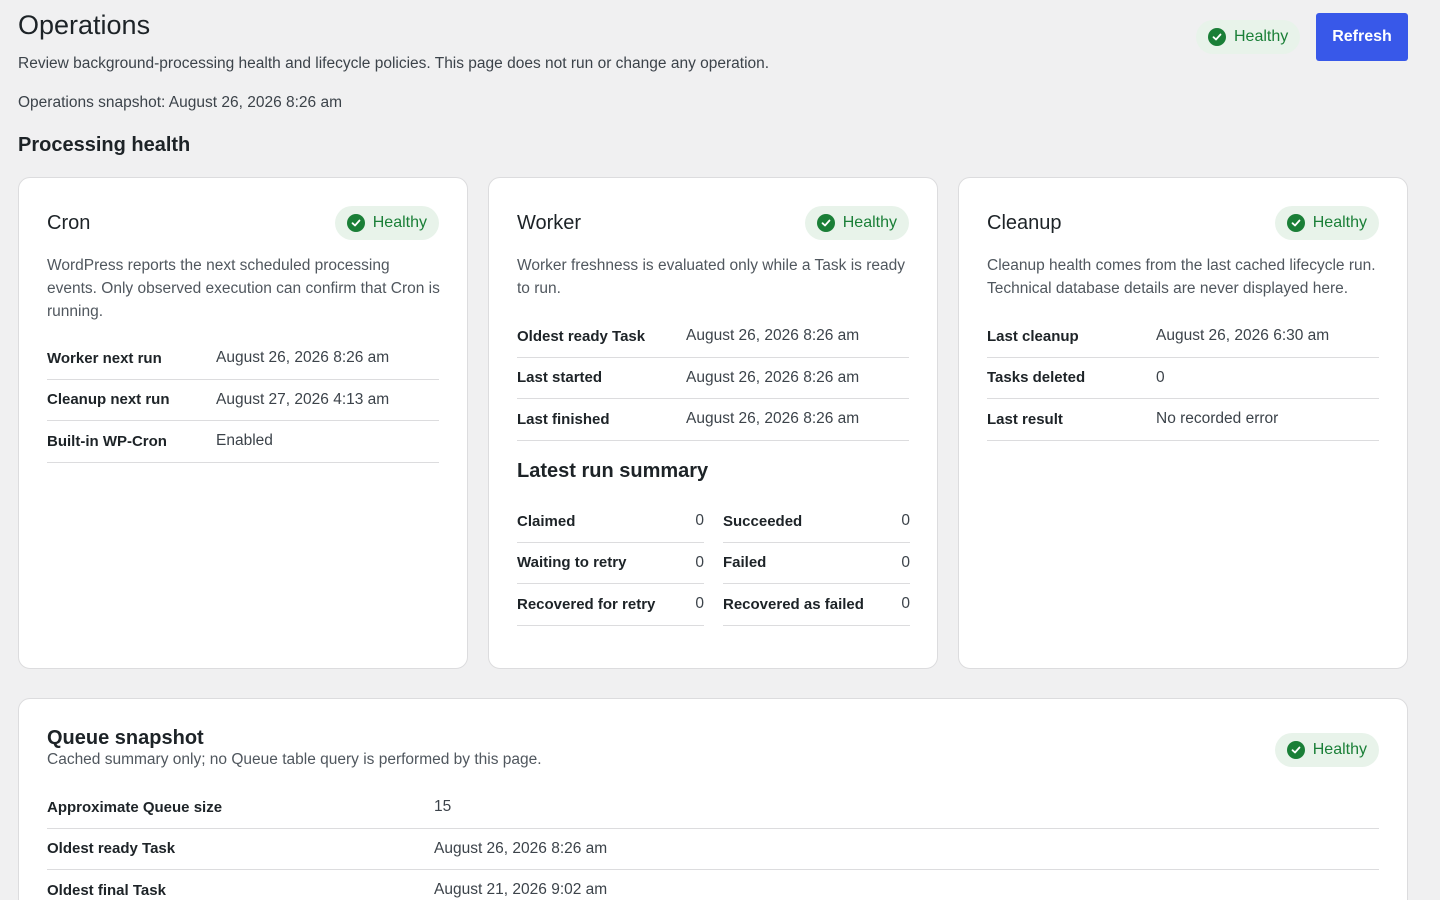  I want to click on summary-row: Failed 0, so click(816, 563).